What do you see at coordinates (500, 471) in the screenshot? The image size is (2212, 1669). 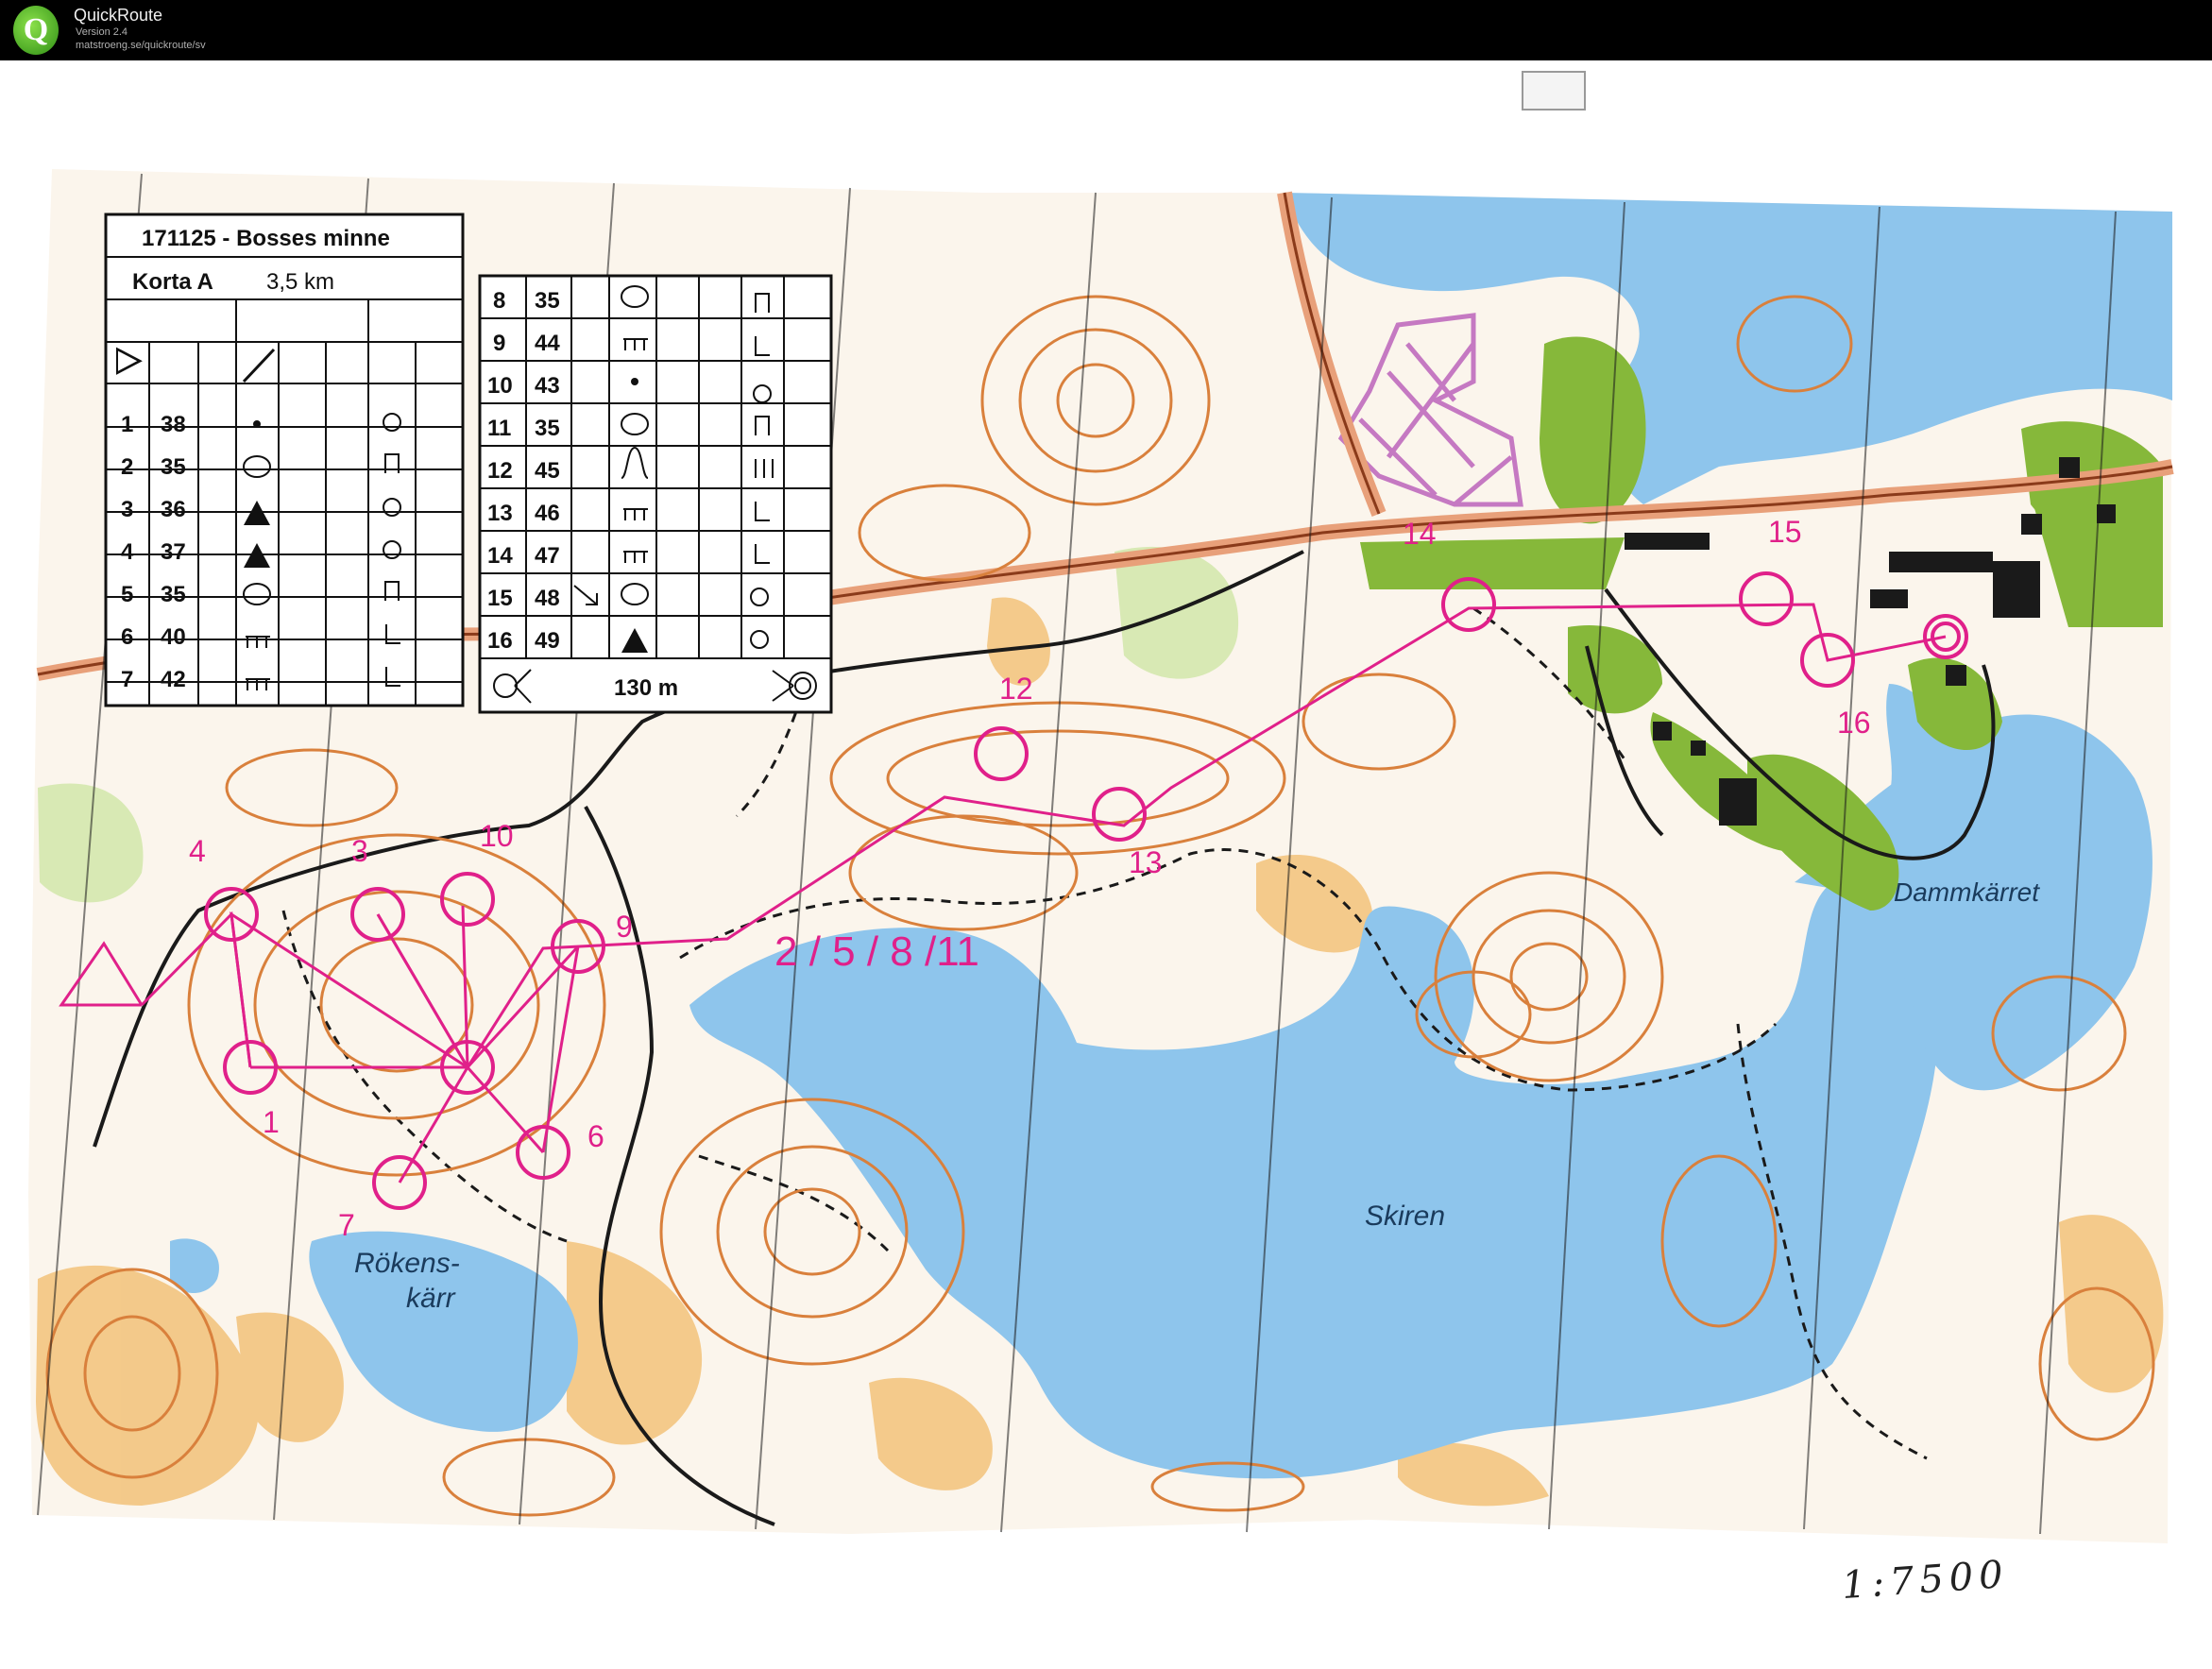 I see `legend-row-12-num: 12` at bounding box center [500, 471].